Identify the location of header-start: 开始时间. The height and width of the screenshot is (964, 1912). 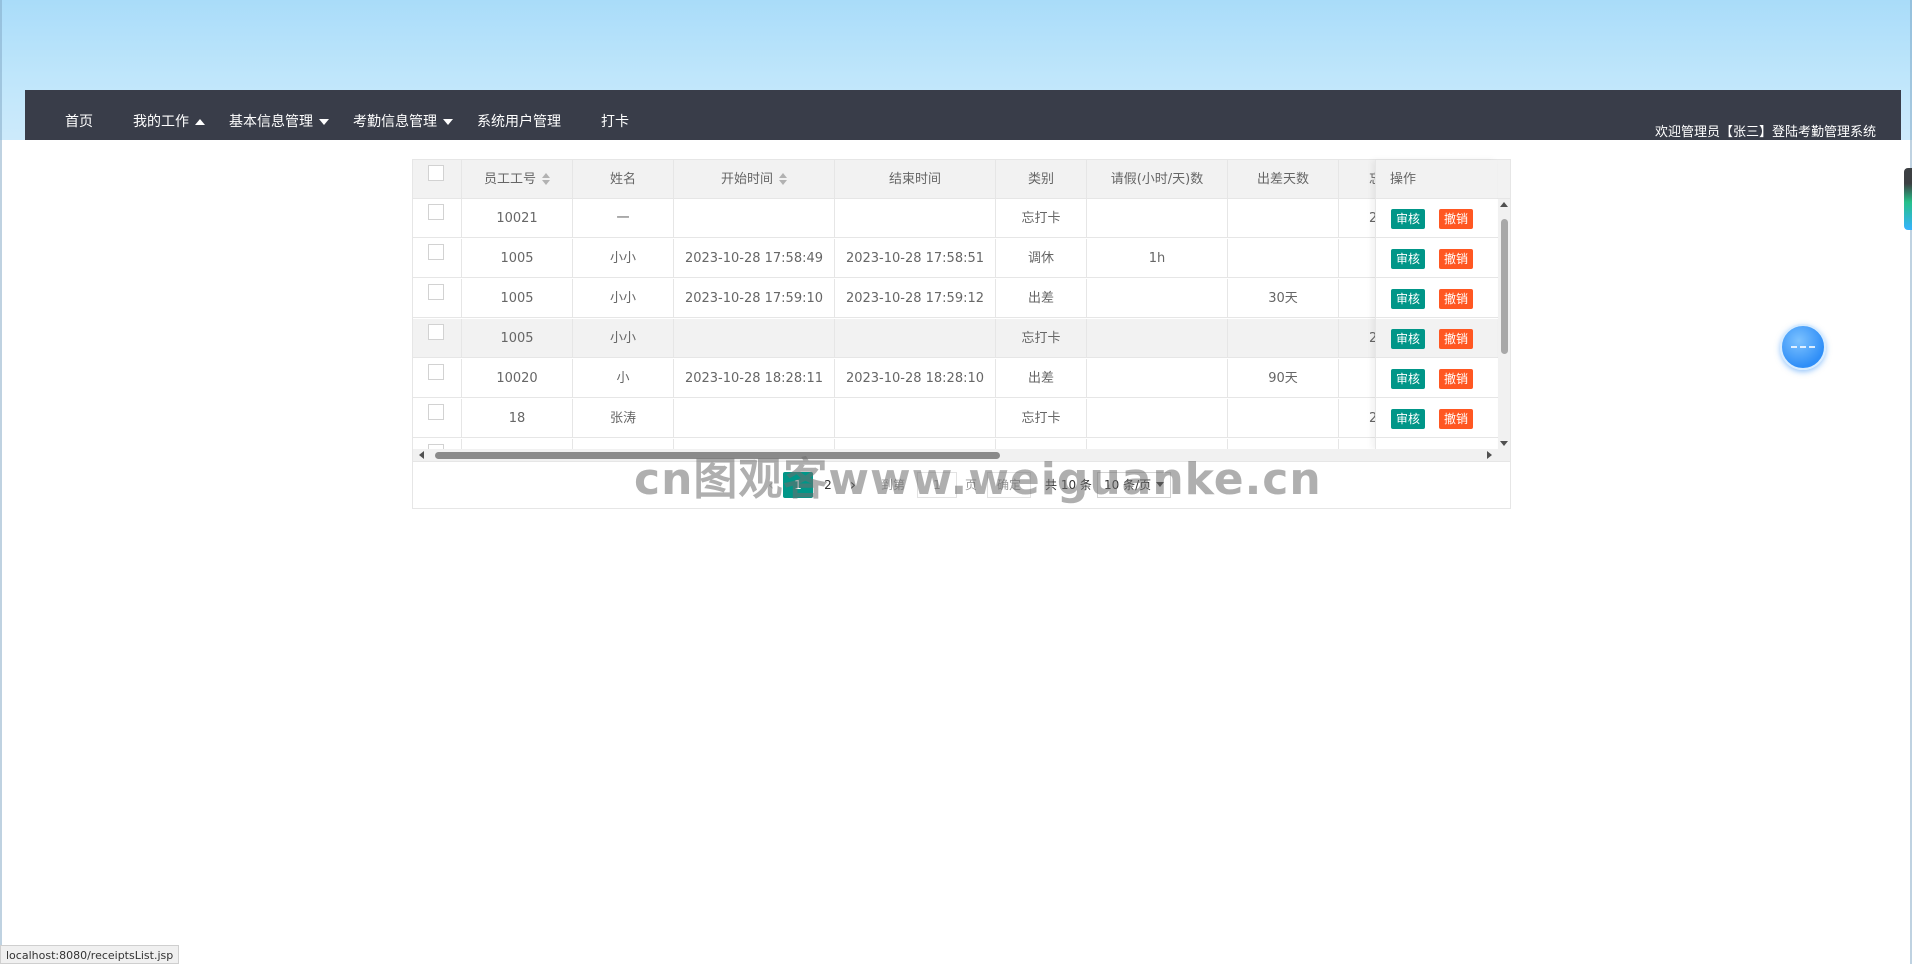
(754, 179).